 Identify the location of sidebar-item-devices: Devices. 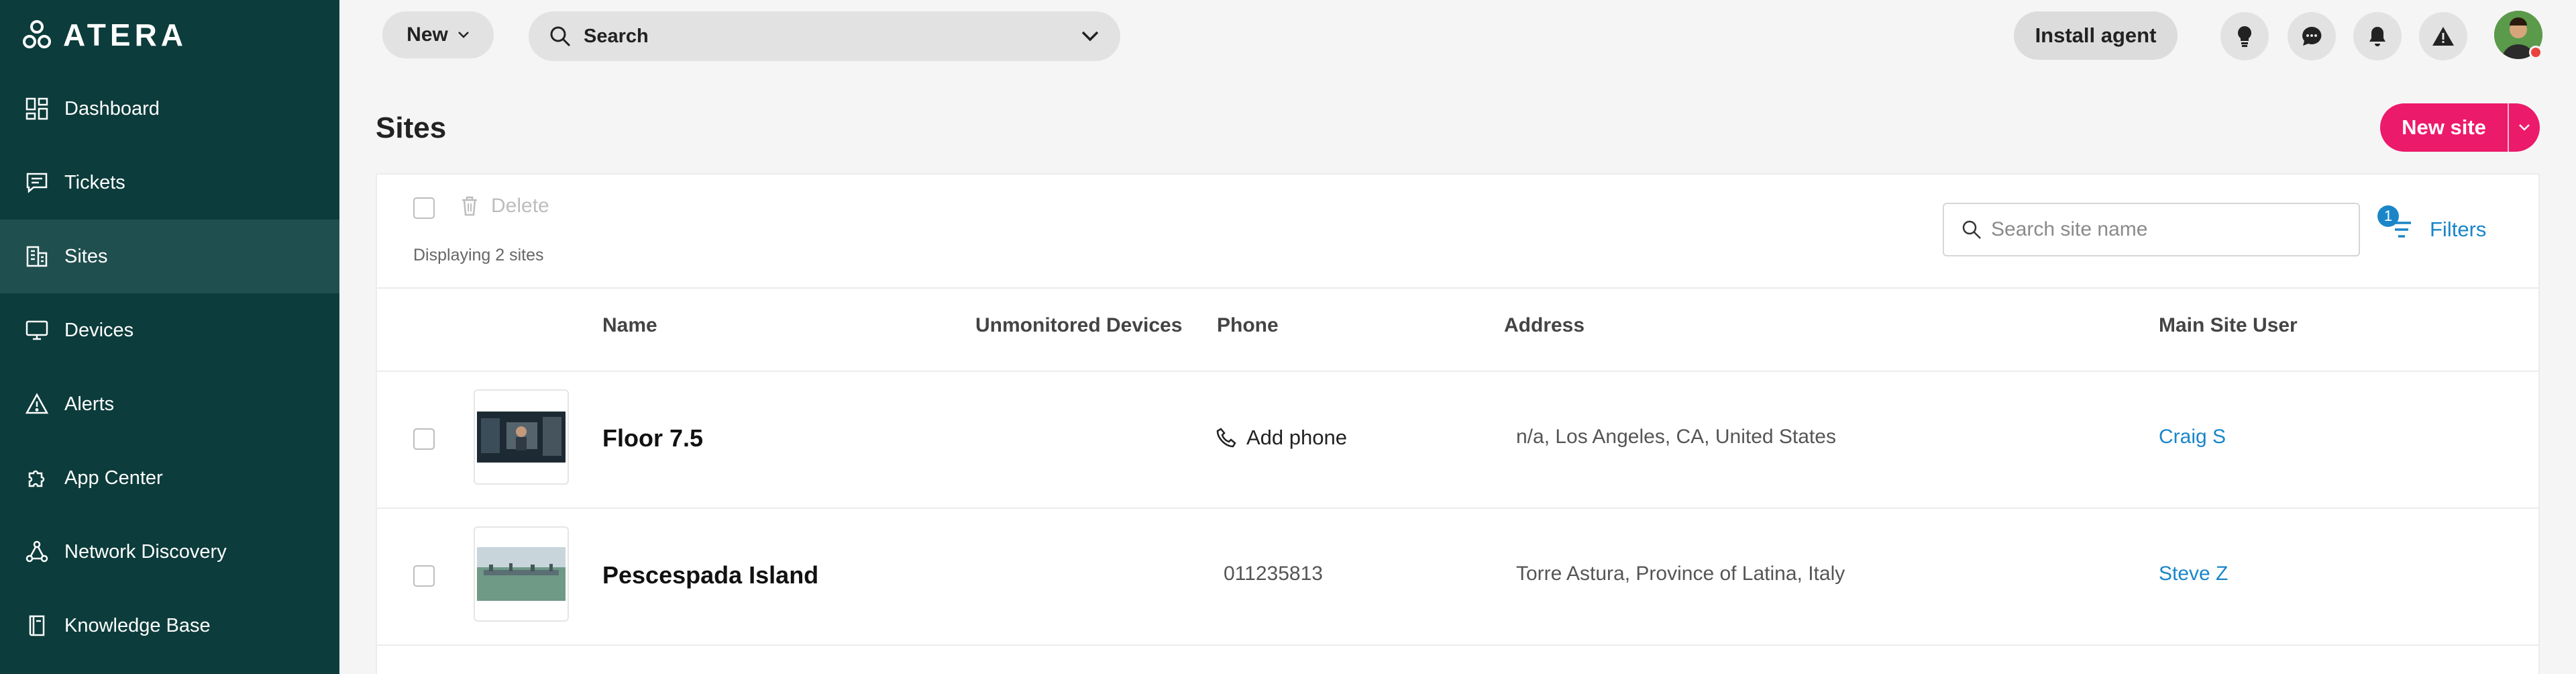
(169, 330).